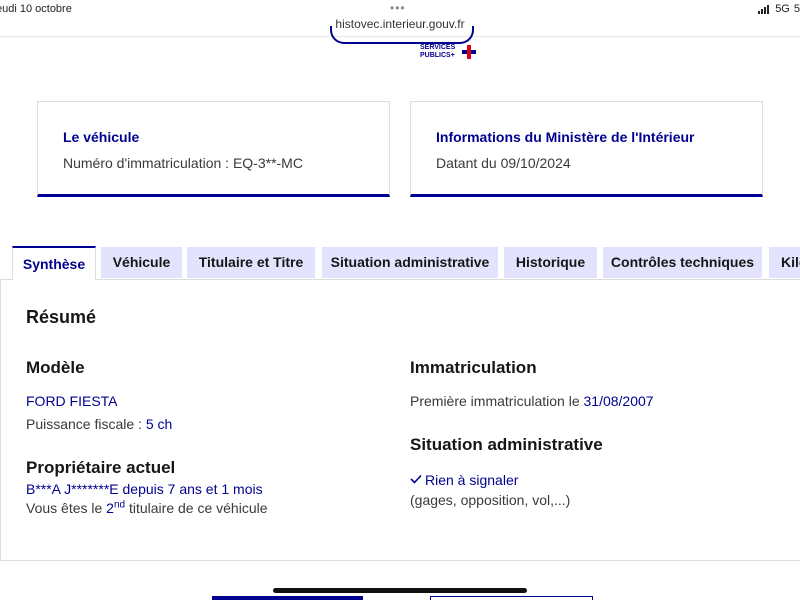  Describe the element at coordinates (400, 590) in the screenshot. I see `home-indicator` at that location.